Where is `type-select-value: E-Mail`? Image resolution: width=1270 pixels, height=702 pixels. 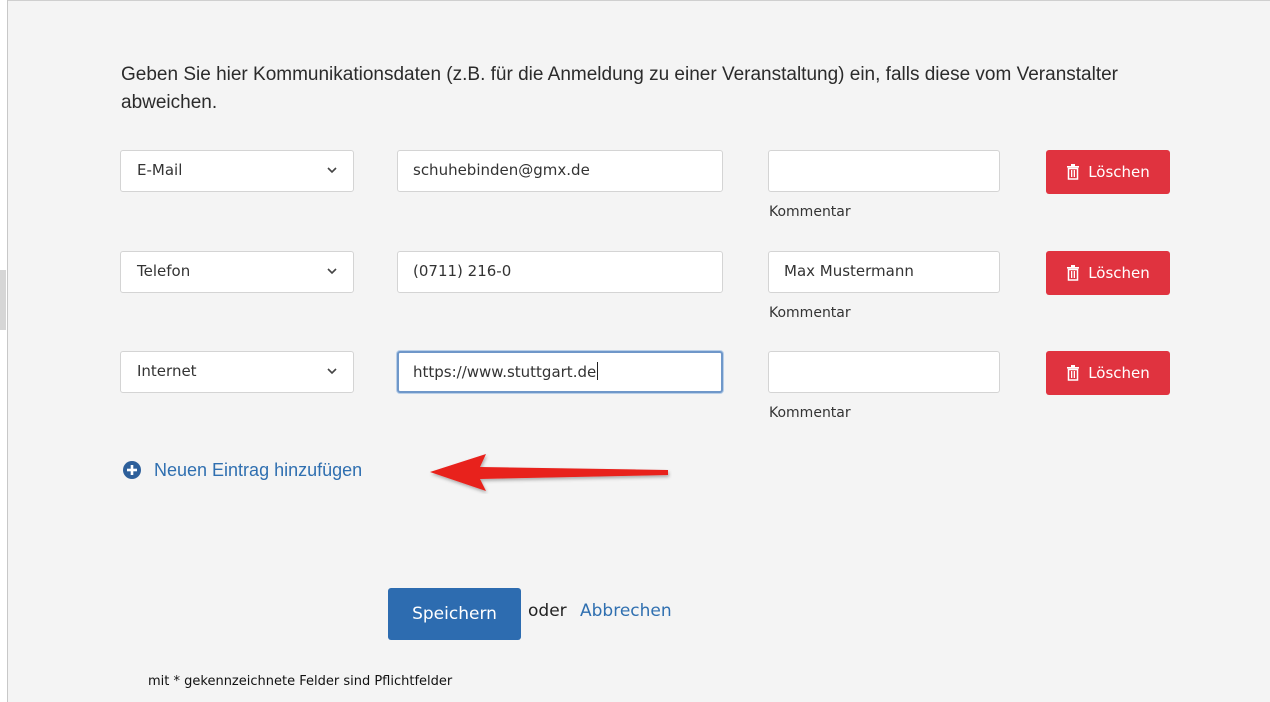 type-select-value: E-Mail is located at coordinates (160, 170).